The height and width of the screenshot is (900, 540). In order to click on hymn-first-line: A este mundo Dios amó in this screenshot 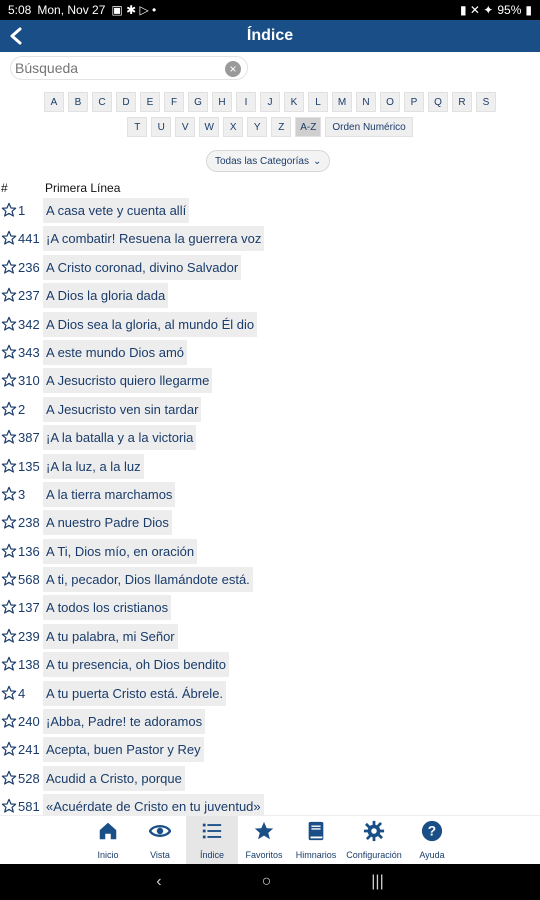, I will do `click(115, 352)`.